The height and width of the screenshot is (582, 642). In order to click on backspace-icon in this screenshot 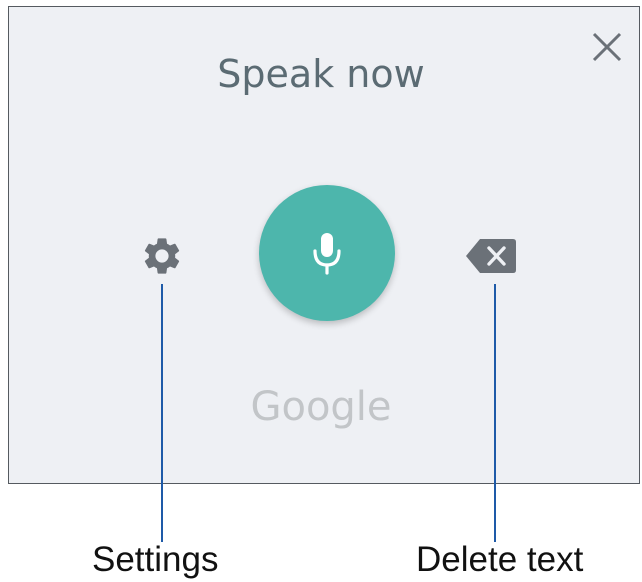, I will do `click(491, 256)`.